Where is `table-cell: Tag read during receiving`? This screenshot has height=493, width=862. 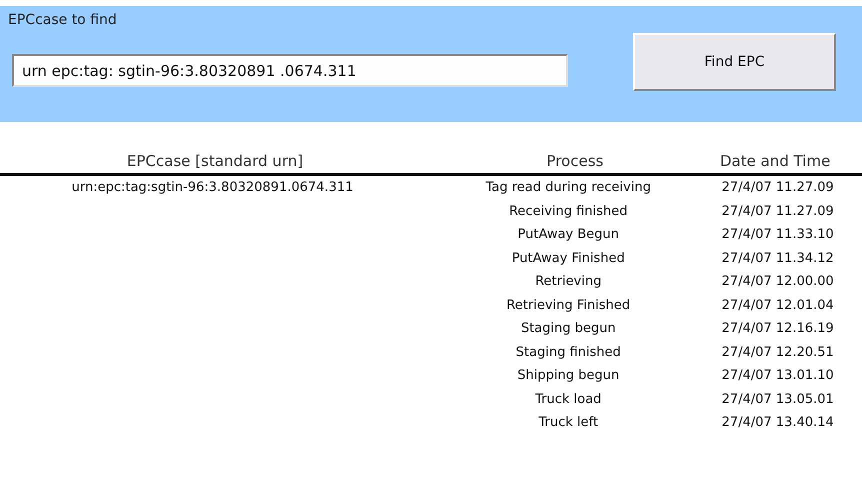
table-cell: Tag read during receiving is located at coordinates (568, 188).